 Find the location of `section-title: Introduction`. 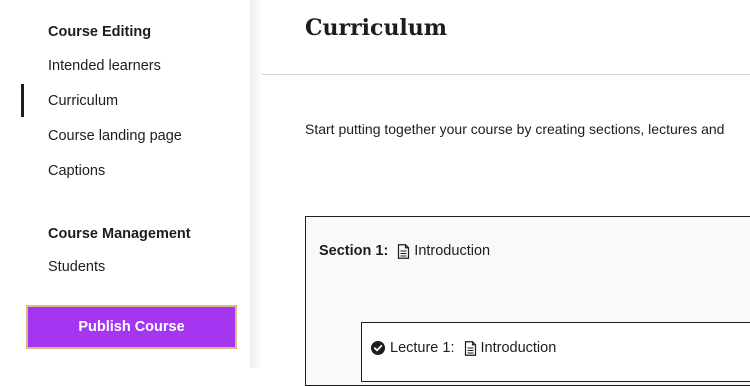

section-title: Introduction is located at coordinates (452, 251).